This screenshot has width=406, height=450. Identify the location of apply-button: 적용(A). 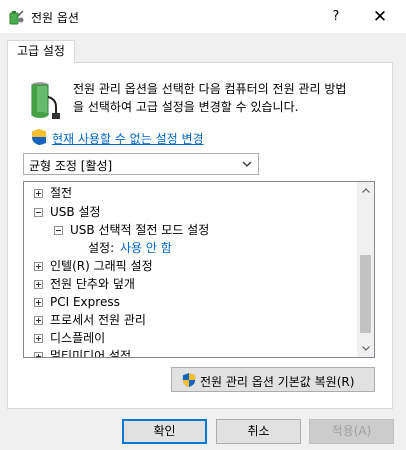
(351, 431).